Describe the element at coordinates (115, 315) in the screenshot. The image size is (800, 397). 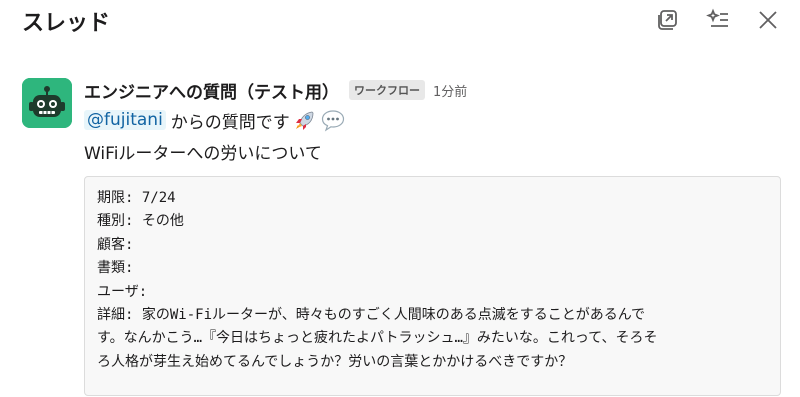
I see `field-label: 詳細:` at that location.